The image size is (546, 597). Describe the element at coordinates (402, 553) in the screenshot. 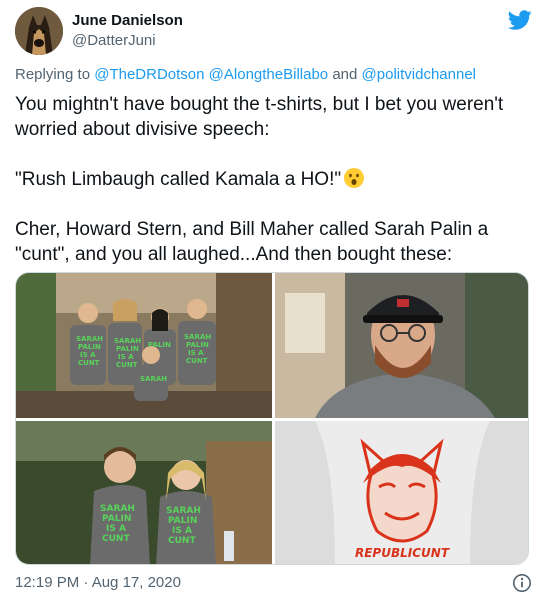

I see `shirt-caption: REPUBLICUNT` at that location.